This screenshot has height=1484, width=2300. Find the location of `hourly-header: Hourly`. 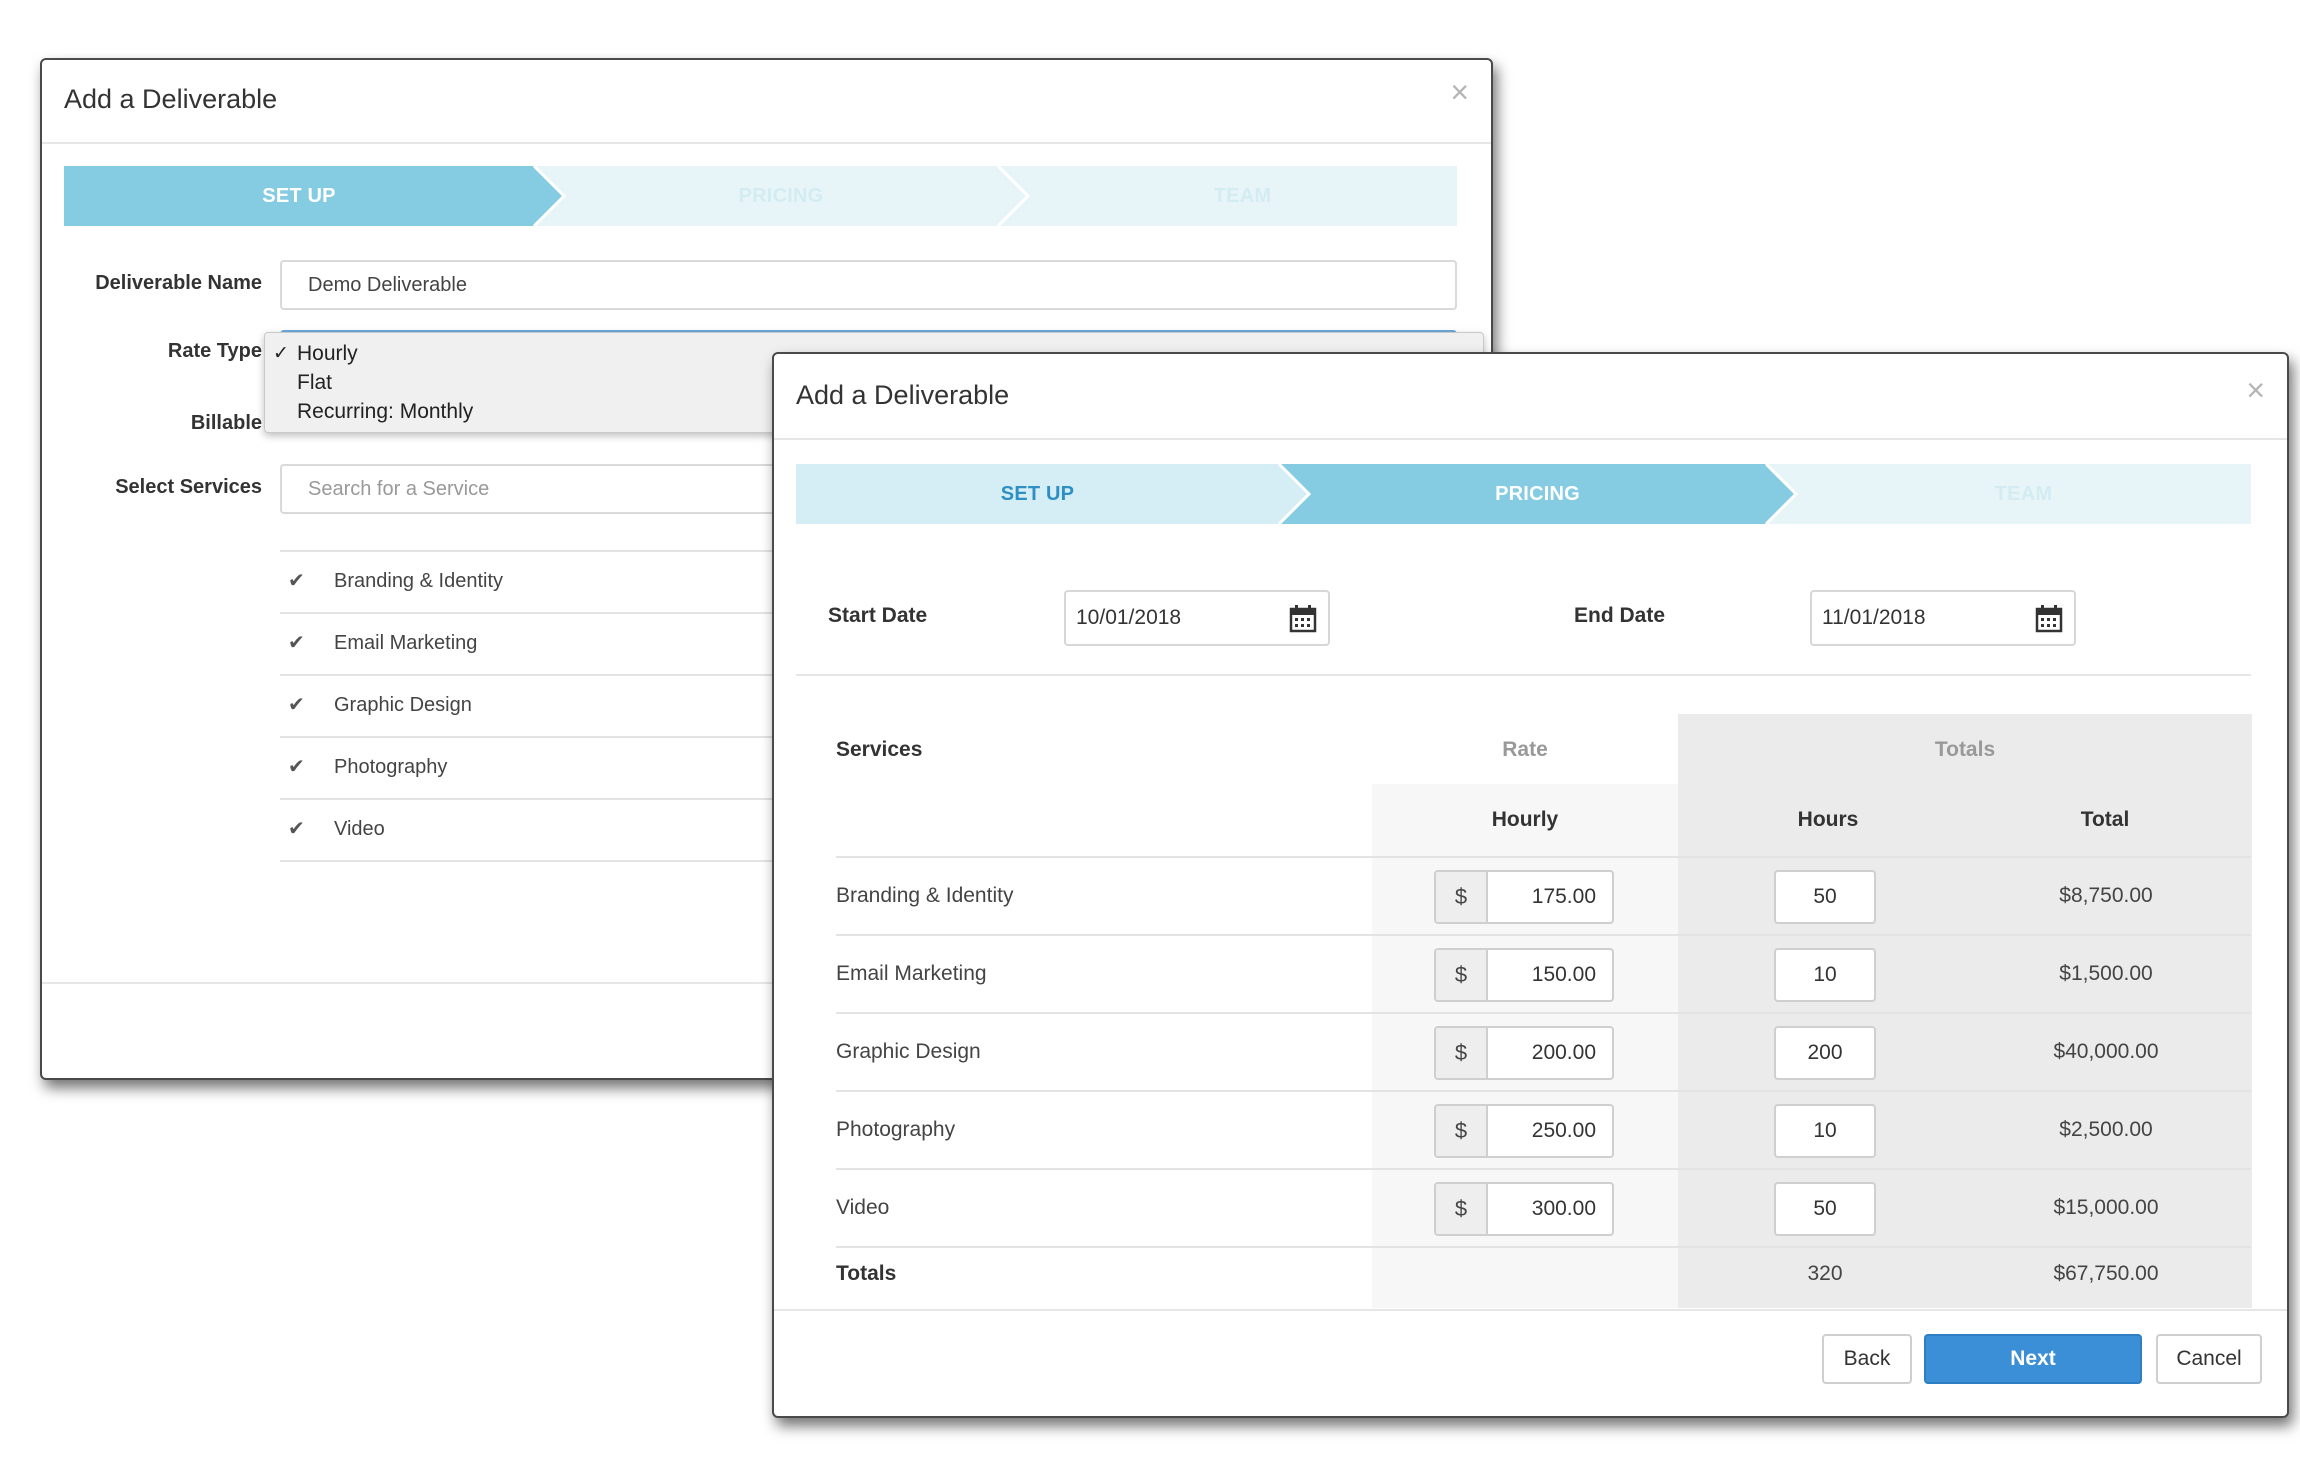

hourly-header: Hourly is located at coordinates (1525, 819).